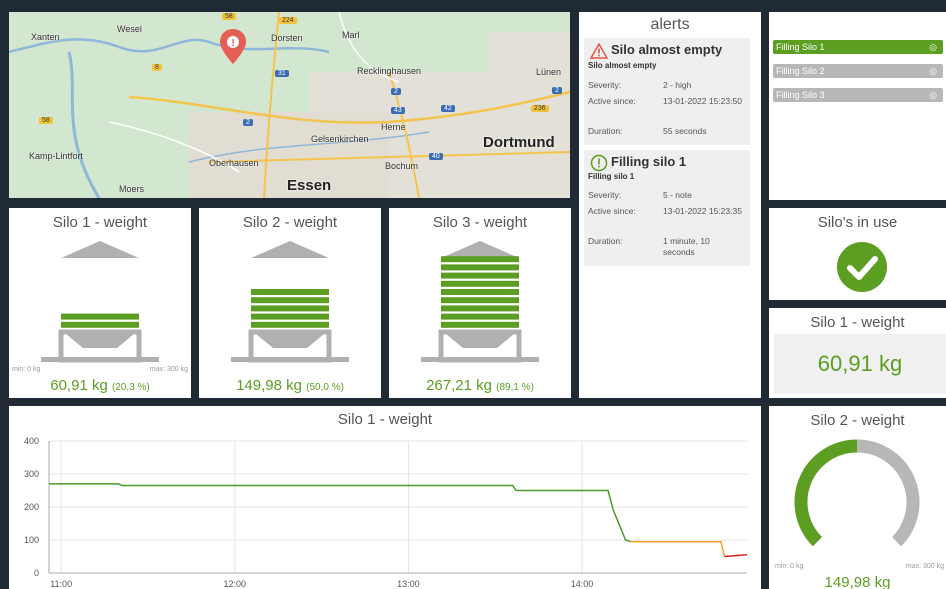 This screenshot has width=946, height=589. Describe the element at coordinates (789, 566) in the screenshot. I see `gauge-min-label: min: 0 kg` at that location.